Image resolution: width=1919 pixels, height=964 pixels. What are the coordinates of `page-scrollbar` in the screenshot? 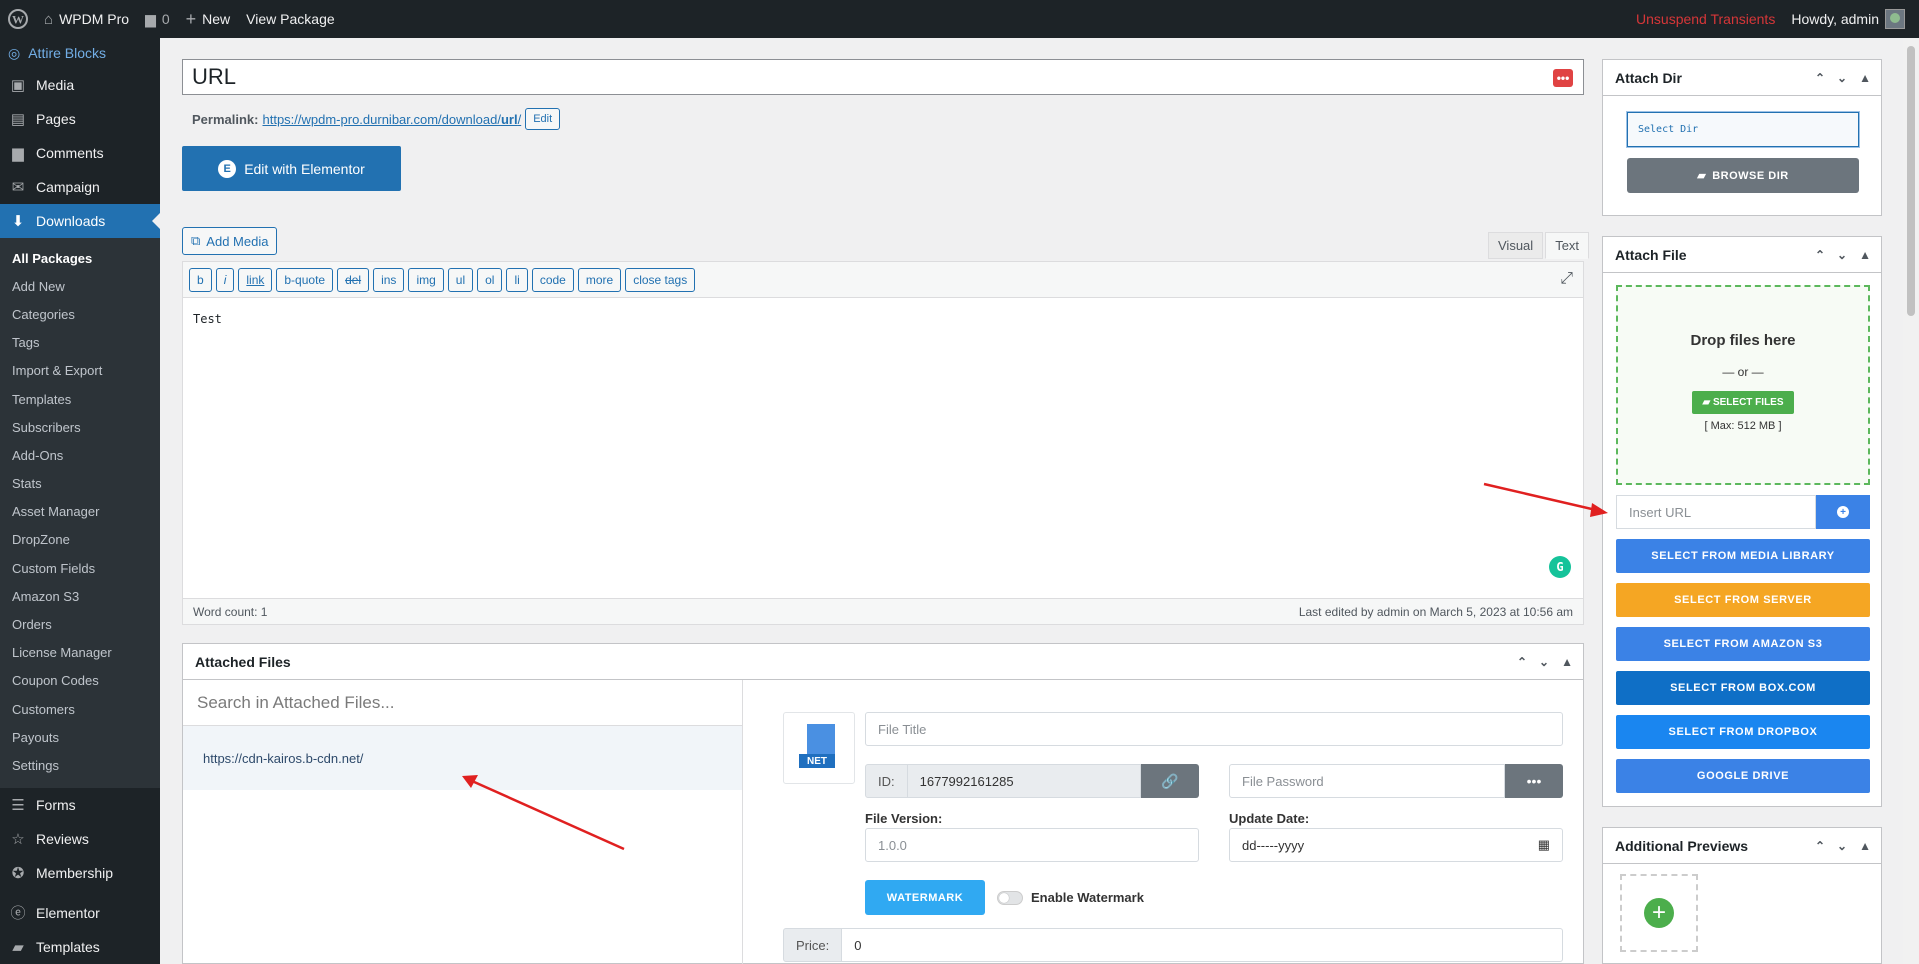 It's located at (1911, 501).